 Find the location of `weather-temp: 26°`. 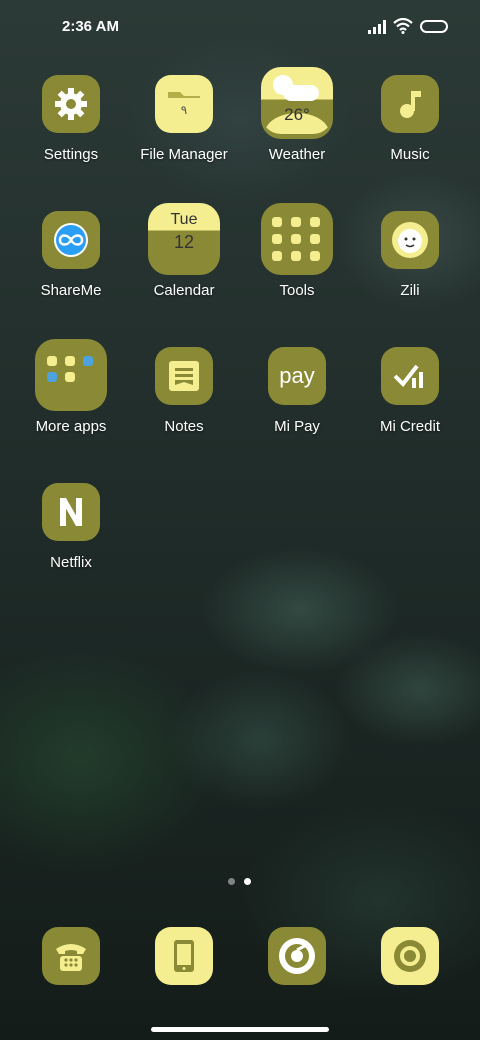

weather-temp: 26° is located at coordinates (297, 114).